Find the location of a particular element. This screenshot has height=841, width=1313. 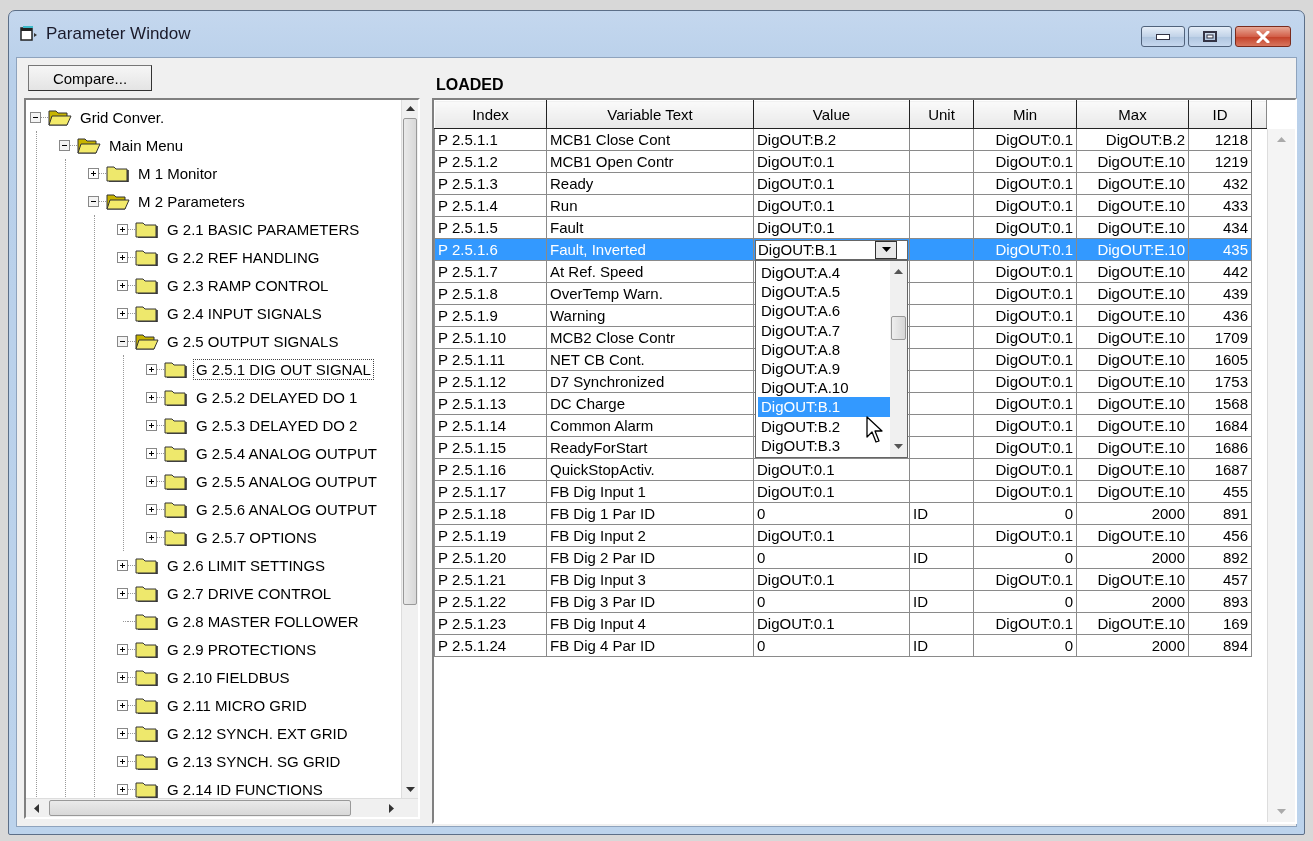

tree-item: G 2.5 OUTPUT SIGNALS is located at coordinates (253, 341).